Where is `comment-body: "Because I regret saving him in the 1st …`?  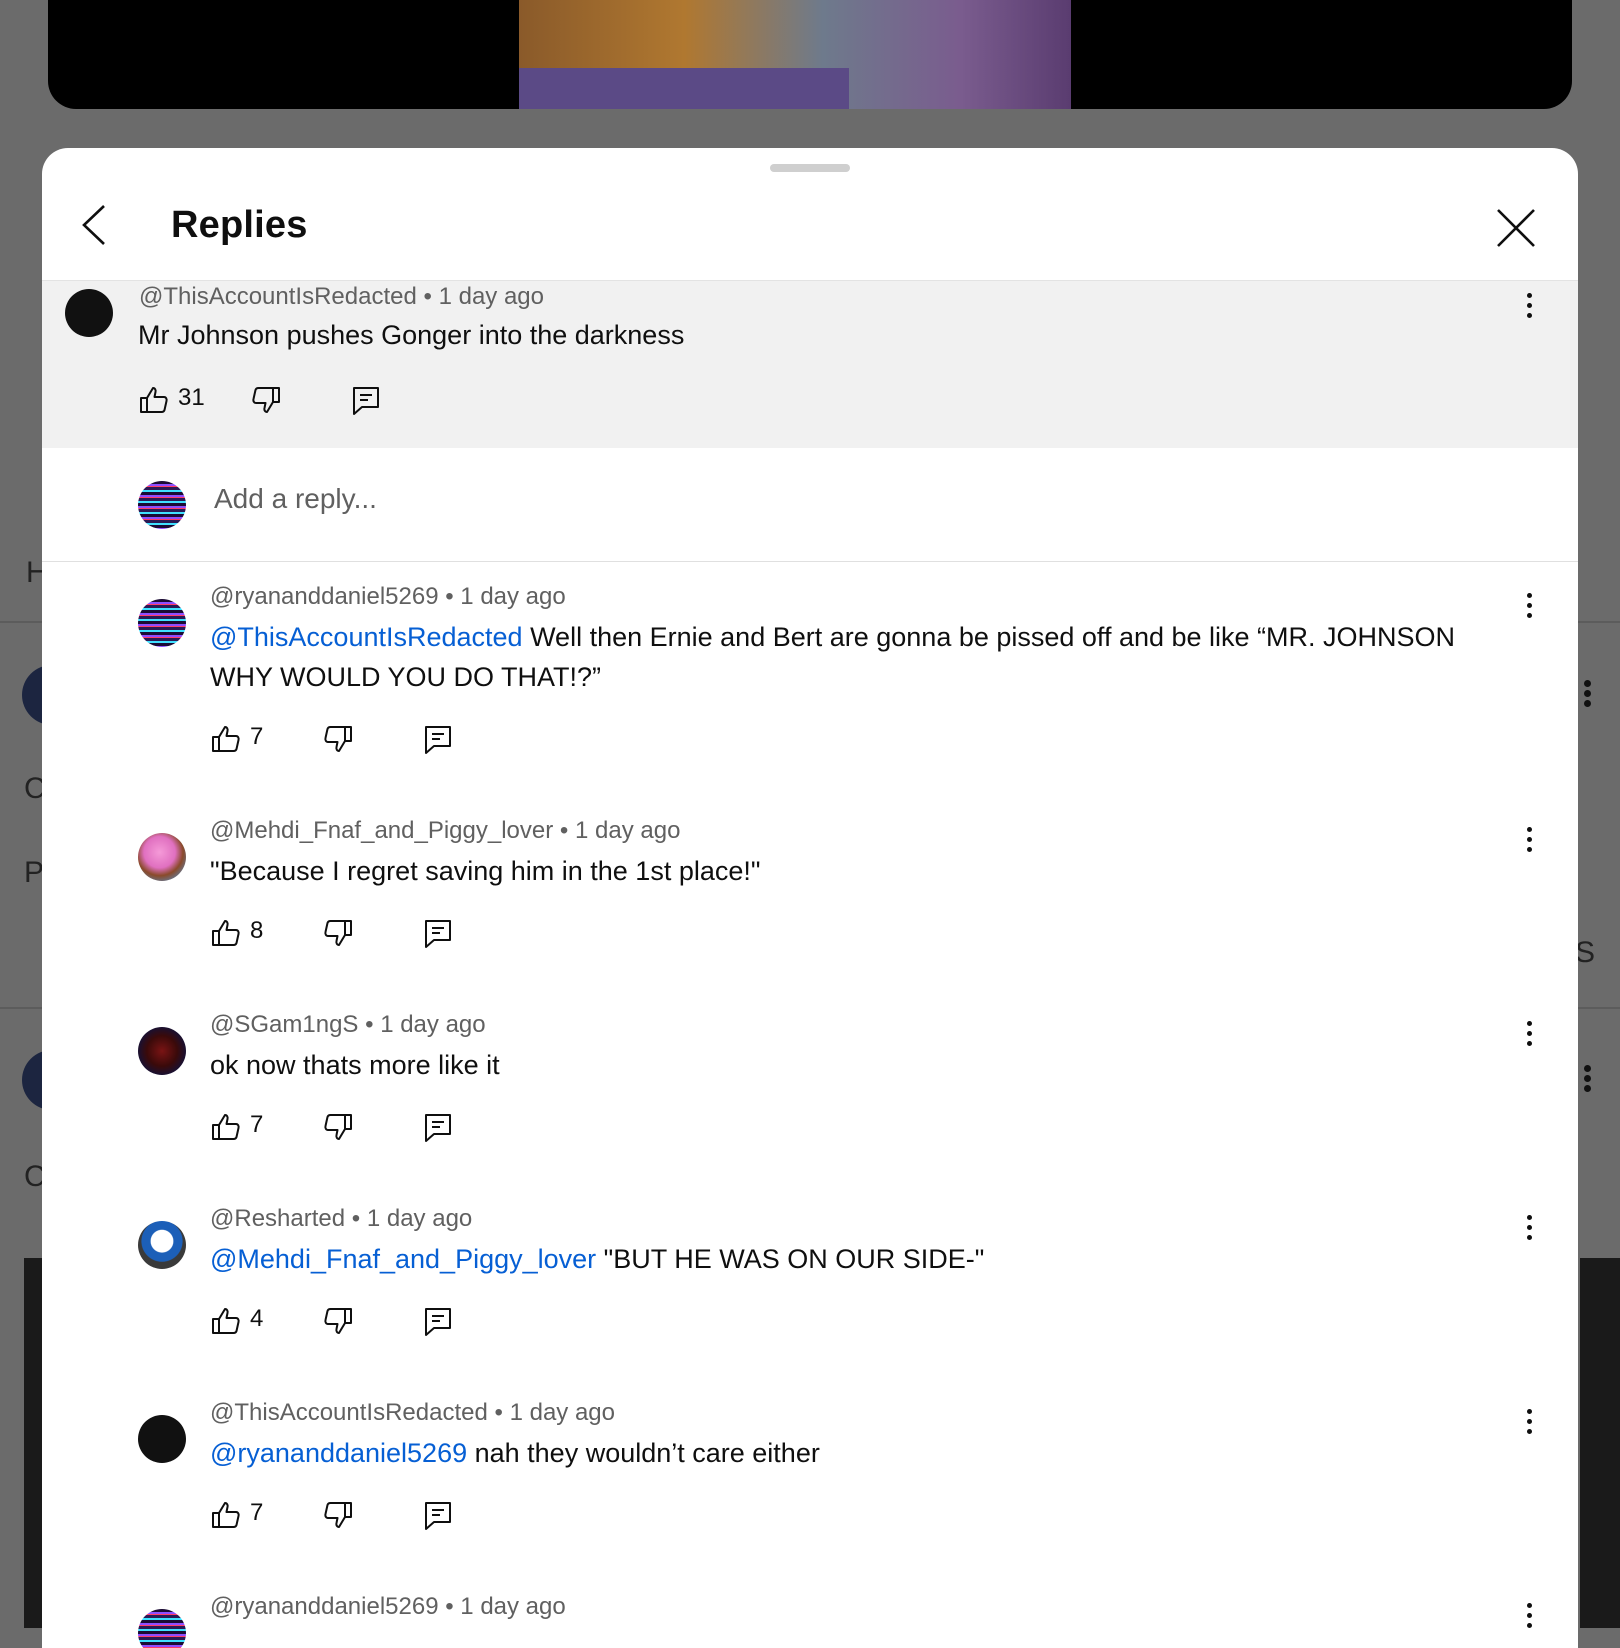 comment-body: "Because I regret saving him in the 1st … is located at coordinates (485, 871).